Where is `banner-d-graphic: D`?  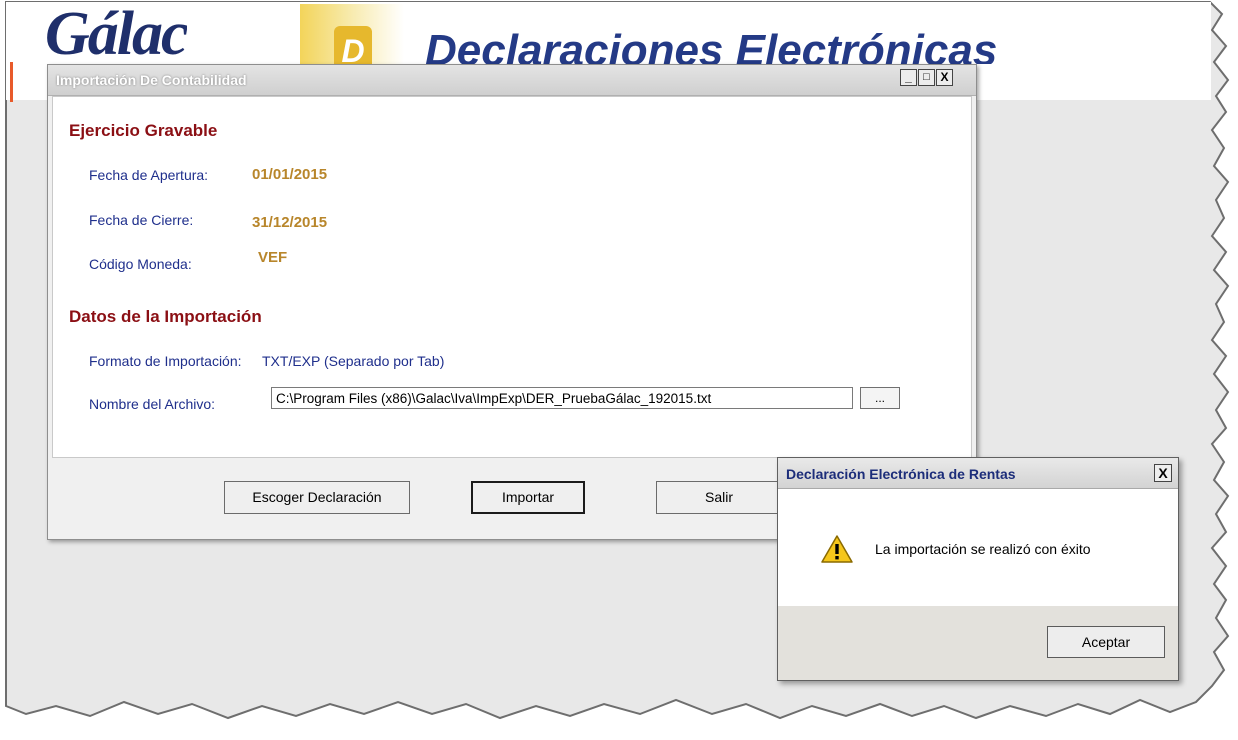
banner-d-graphic: D is located at coordinates (352, 34).